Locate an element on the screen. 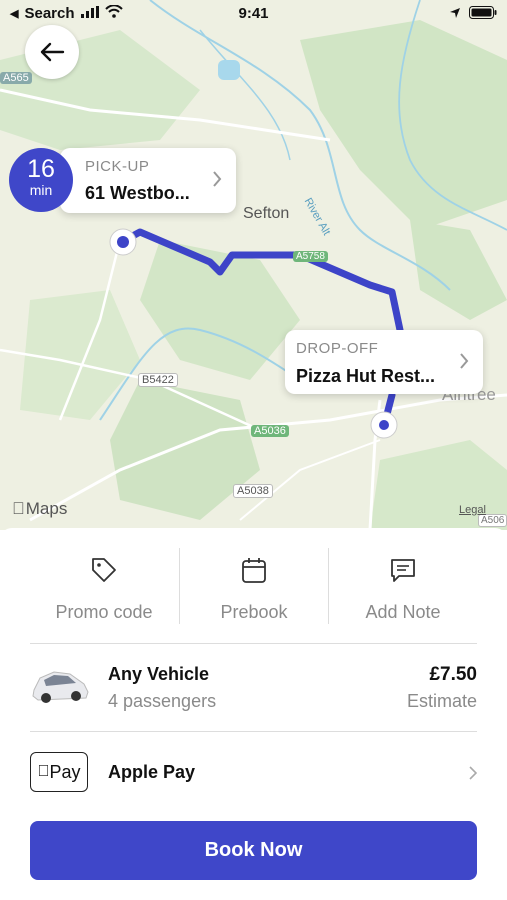 The image size is (507, 900). status-time: 9:41 is located at coordinates (253, 13).